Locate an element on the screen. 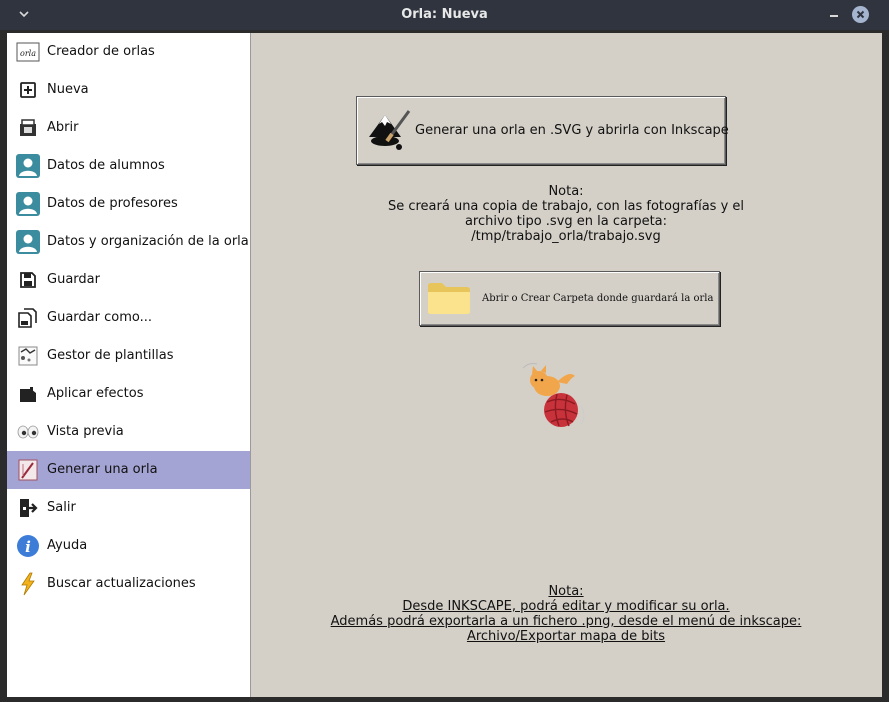 The height and width of the screenshot is (702, 889). sidebar-item-gestor-plantillas: Gestor de plantillas is located at coordinates (128, 356).